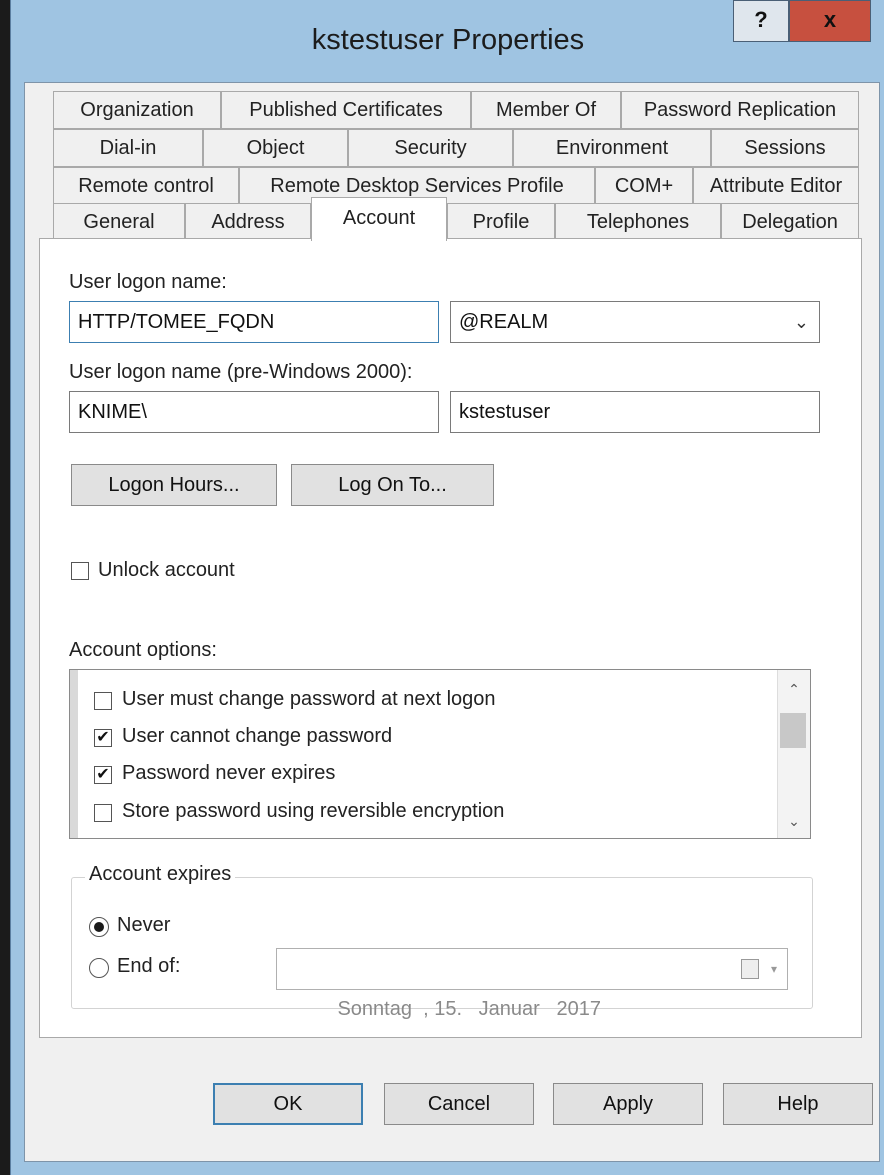  I want to click on tab-organization: Organization, so click(137, 110).